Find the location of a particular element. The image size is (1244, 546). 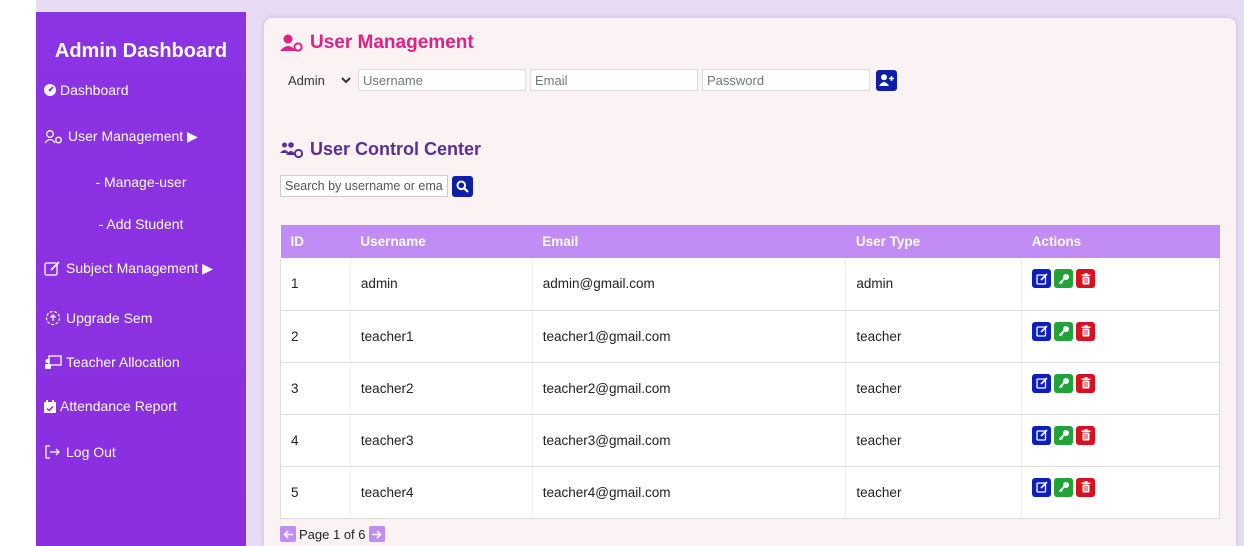

next-page-button is located at coordinates (376, 534).